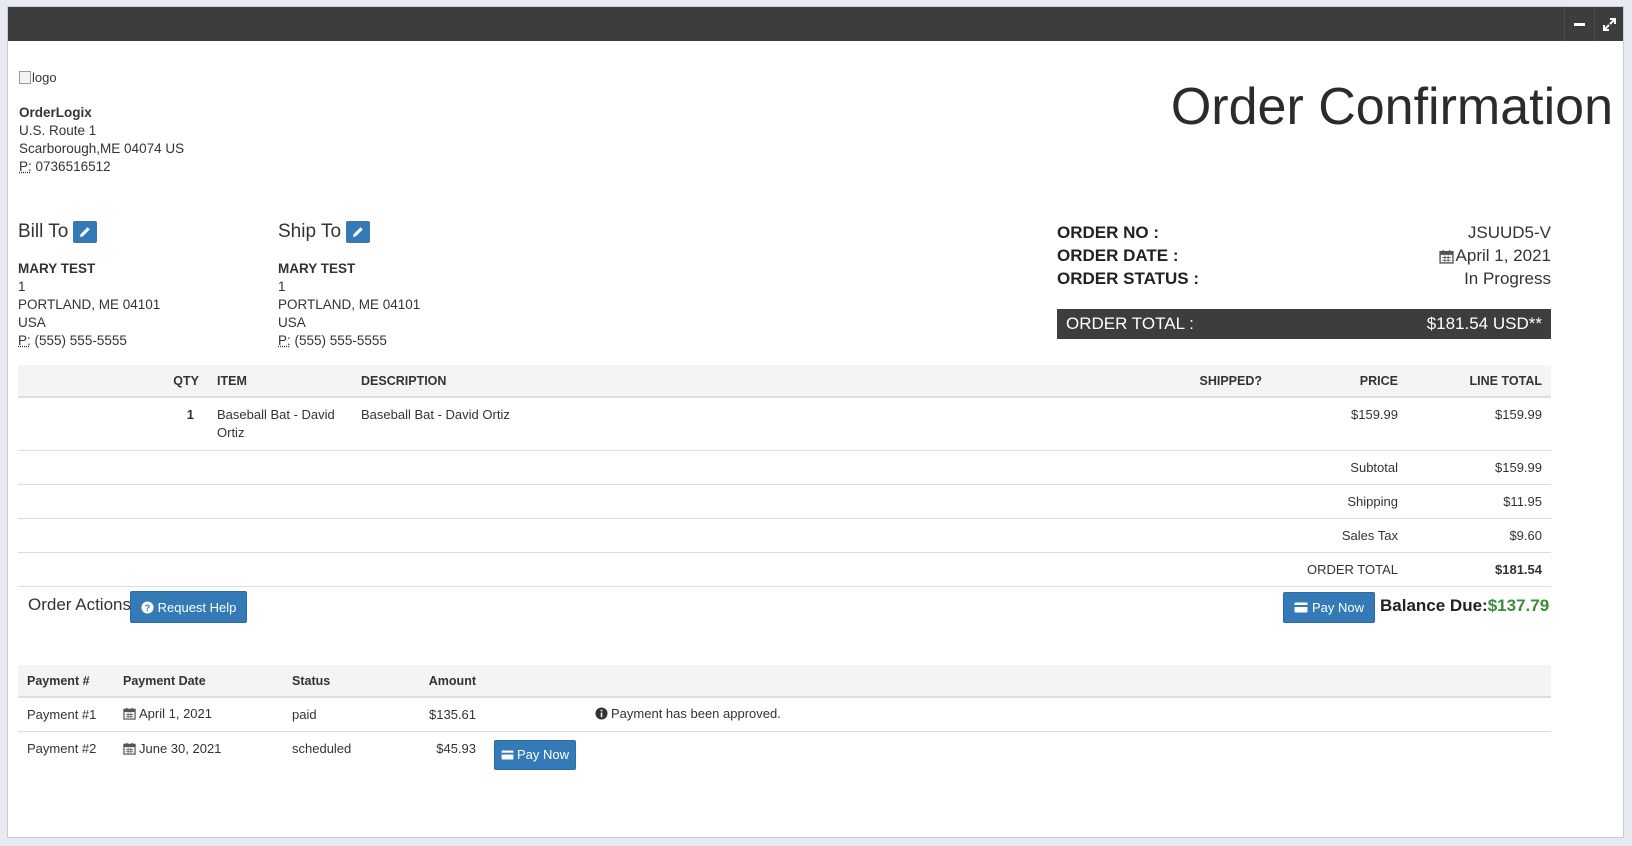 Image resolution: width=1632 pixels, height=846 pixels. What do you see at coordinates (80, 340) in the screenshot?
I see `bill-to-phone: (555) 555-5555` at bounding box center [80, 340].